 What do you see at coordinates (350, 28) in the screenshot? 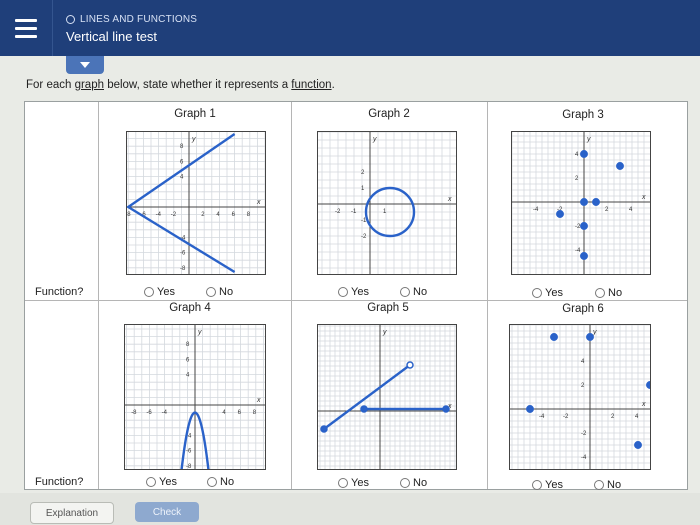
I see `header-bar: LINES AND FUNCTIONS Vertical line test` at bounding box center [350, 28].